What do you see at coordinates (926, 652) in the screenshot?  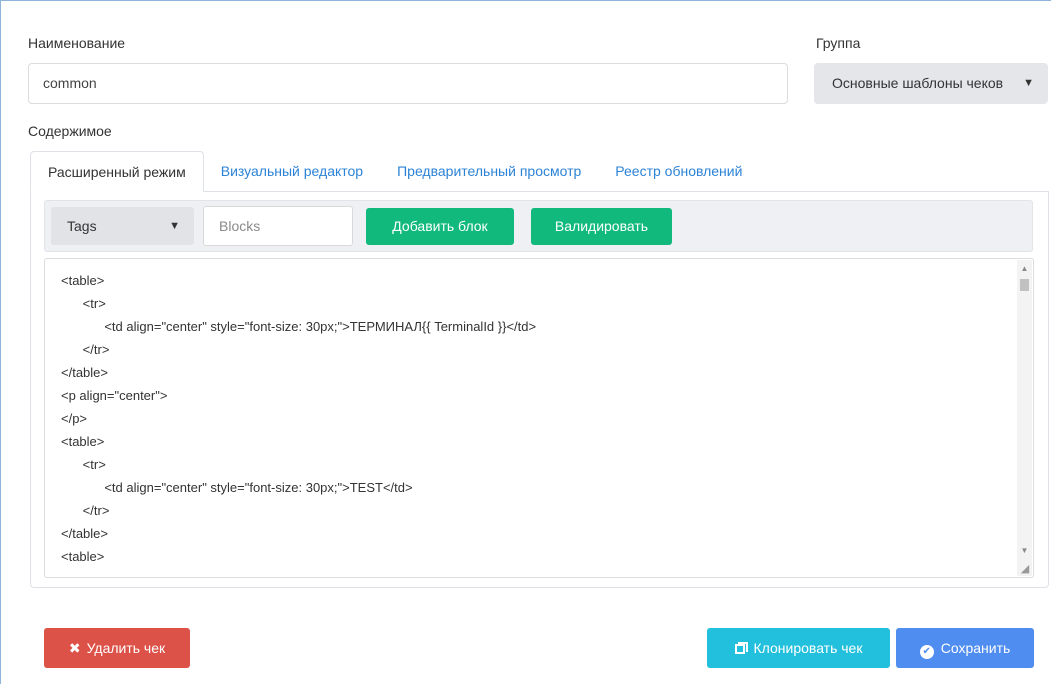 I see `check-circle-icon: ✔` at bounding box center [926, 652].